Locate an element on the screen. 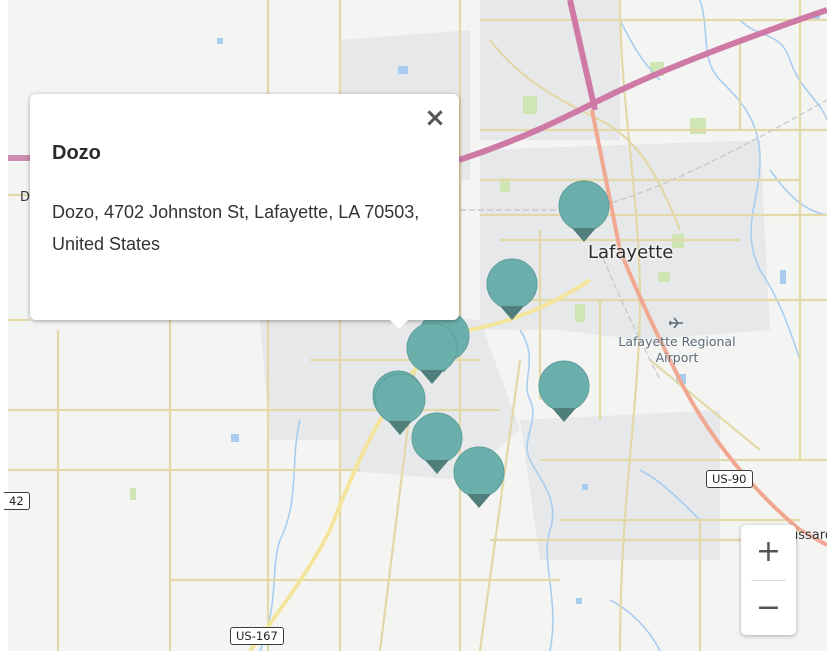  airport-label-line1: Lafayette Regional is located at coordinates (677, 341).